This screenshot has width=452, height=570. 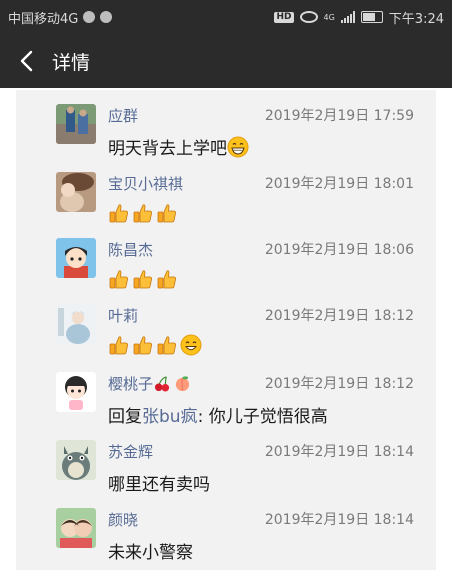 I want to click on comment-text: 明天背去上学吧, so click(x=179, y=146).